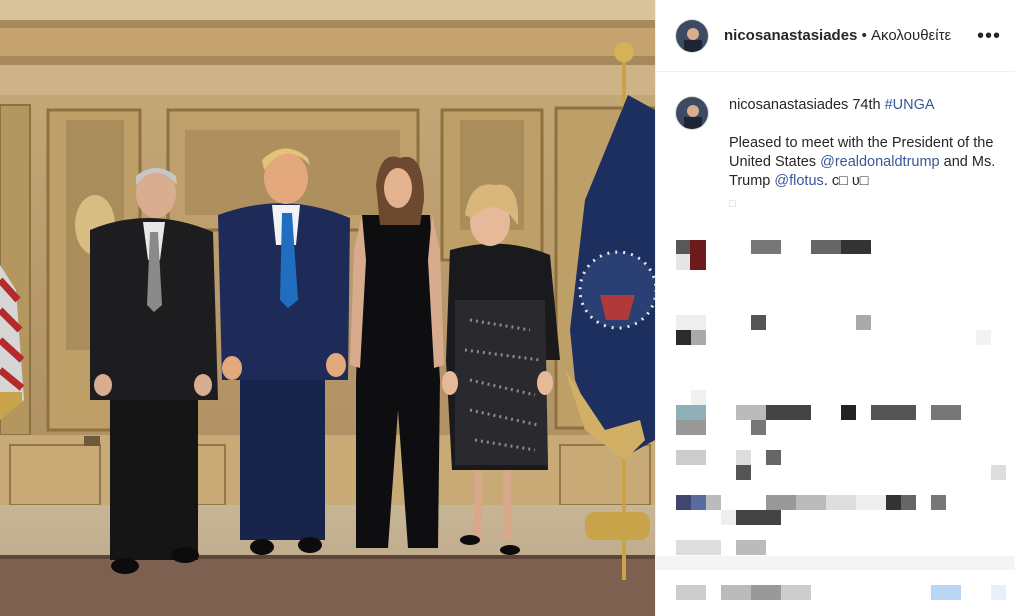 The width and height of the screenshot is (1015, 616). I want to click on hashtag-link: #UNGA, so click(910, 105).